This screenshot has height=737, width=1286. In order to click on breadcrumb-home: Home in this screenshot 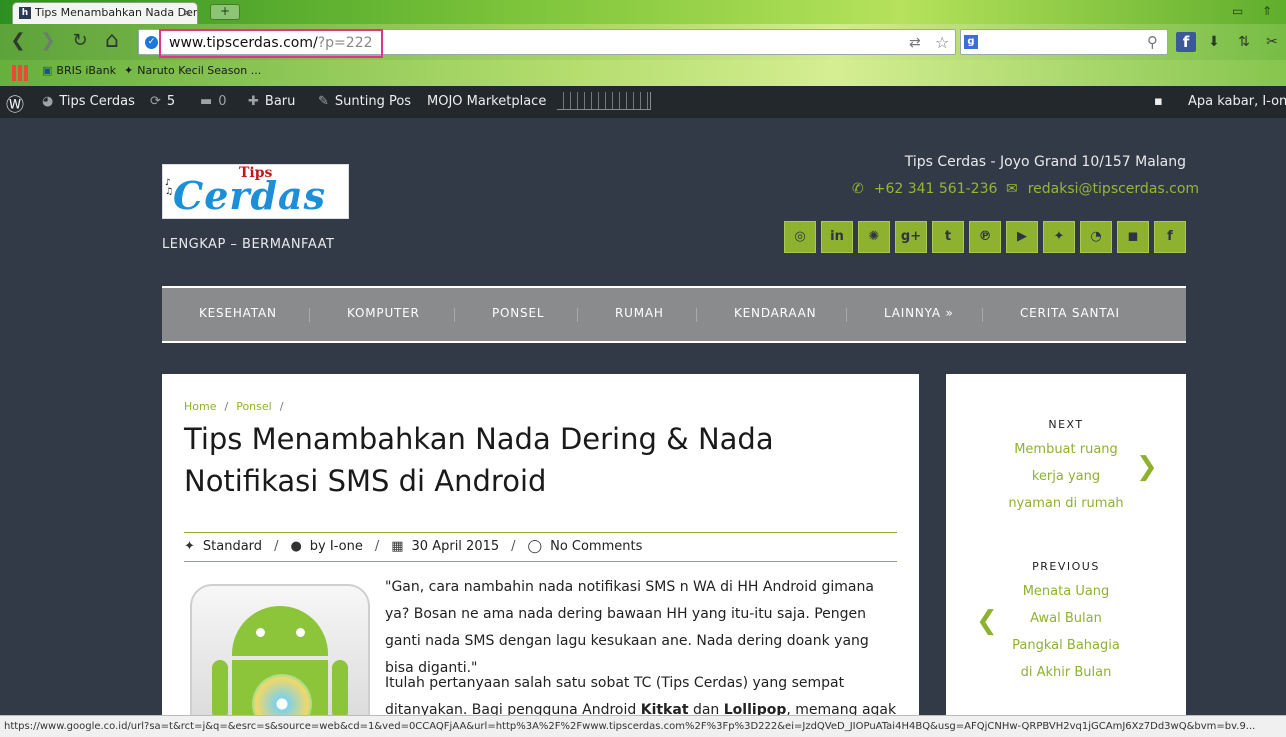, I will do `click(200, 406)`.